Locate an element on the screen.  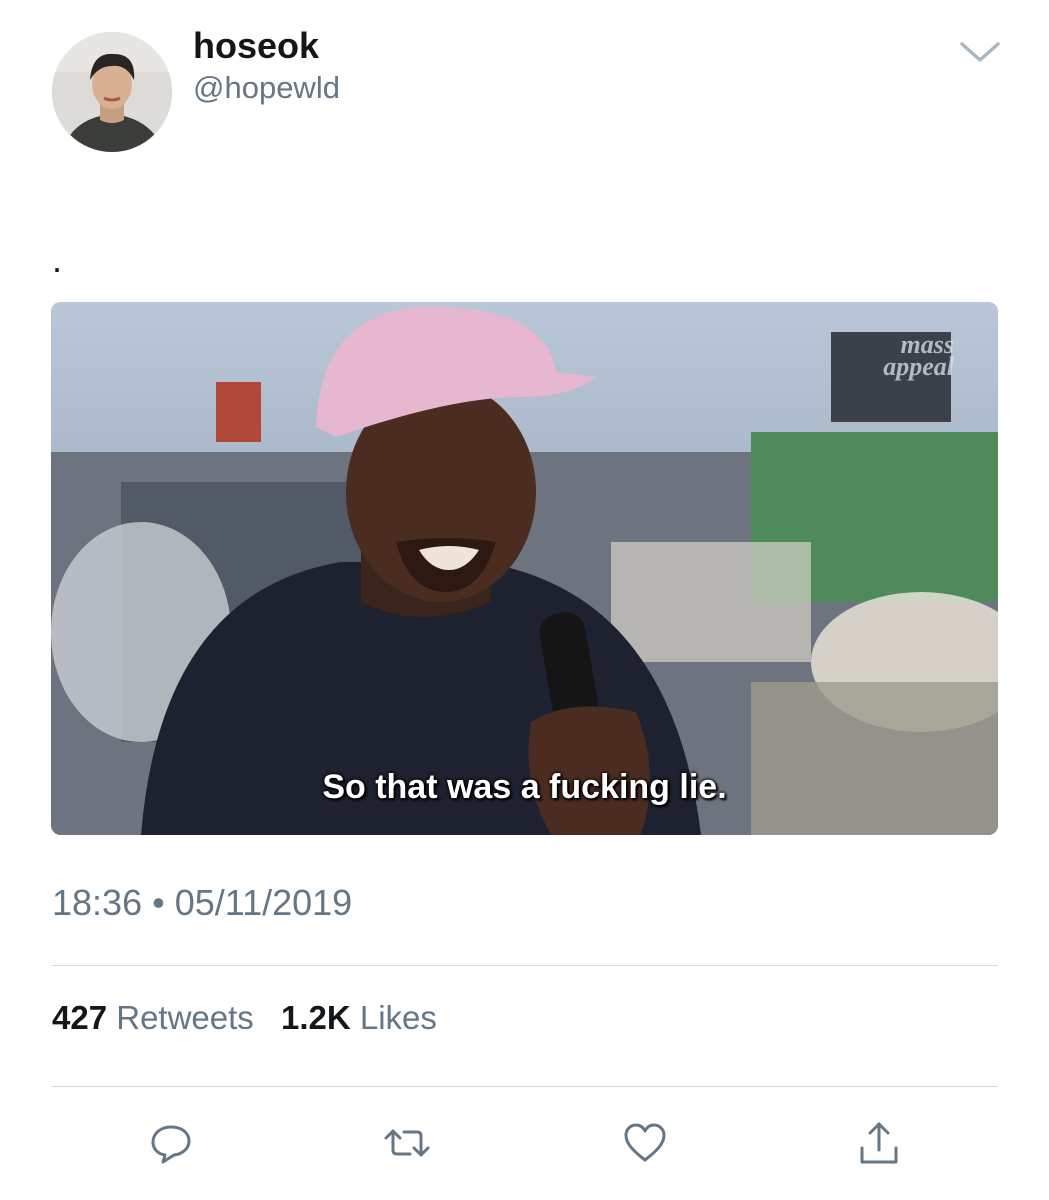
media-subtitle: So that was a fucking lie. is located at coordinates (524, 787).